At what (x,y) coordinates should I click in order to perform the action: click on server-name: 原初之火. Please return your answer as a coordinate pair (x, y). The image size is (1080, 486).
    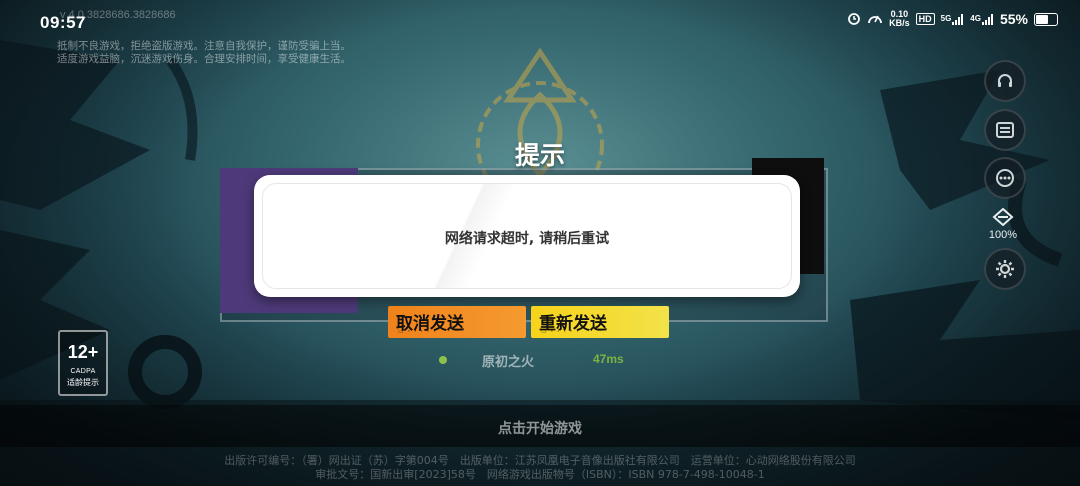
    Looking at the image, I should click on (508, 362).